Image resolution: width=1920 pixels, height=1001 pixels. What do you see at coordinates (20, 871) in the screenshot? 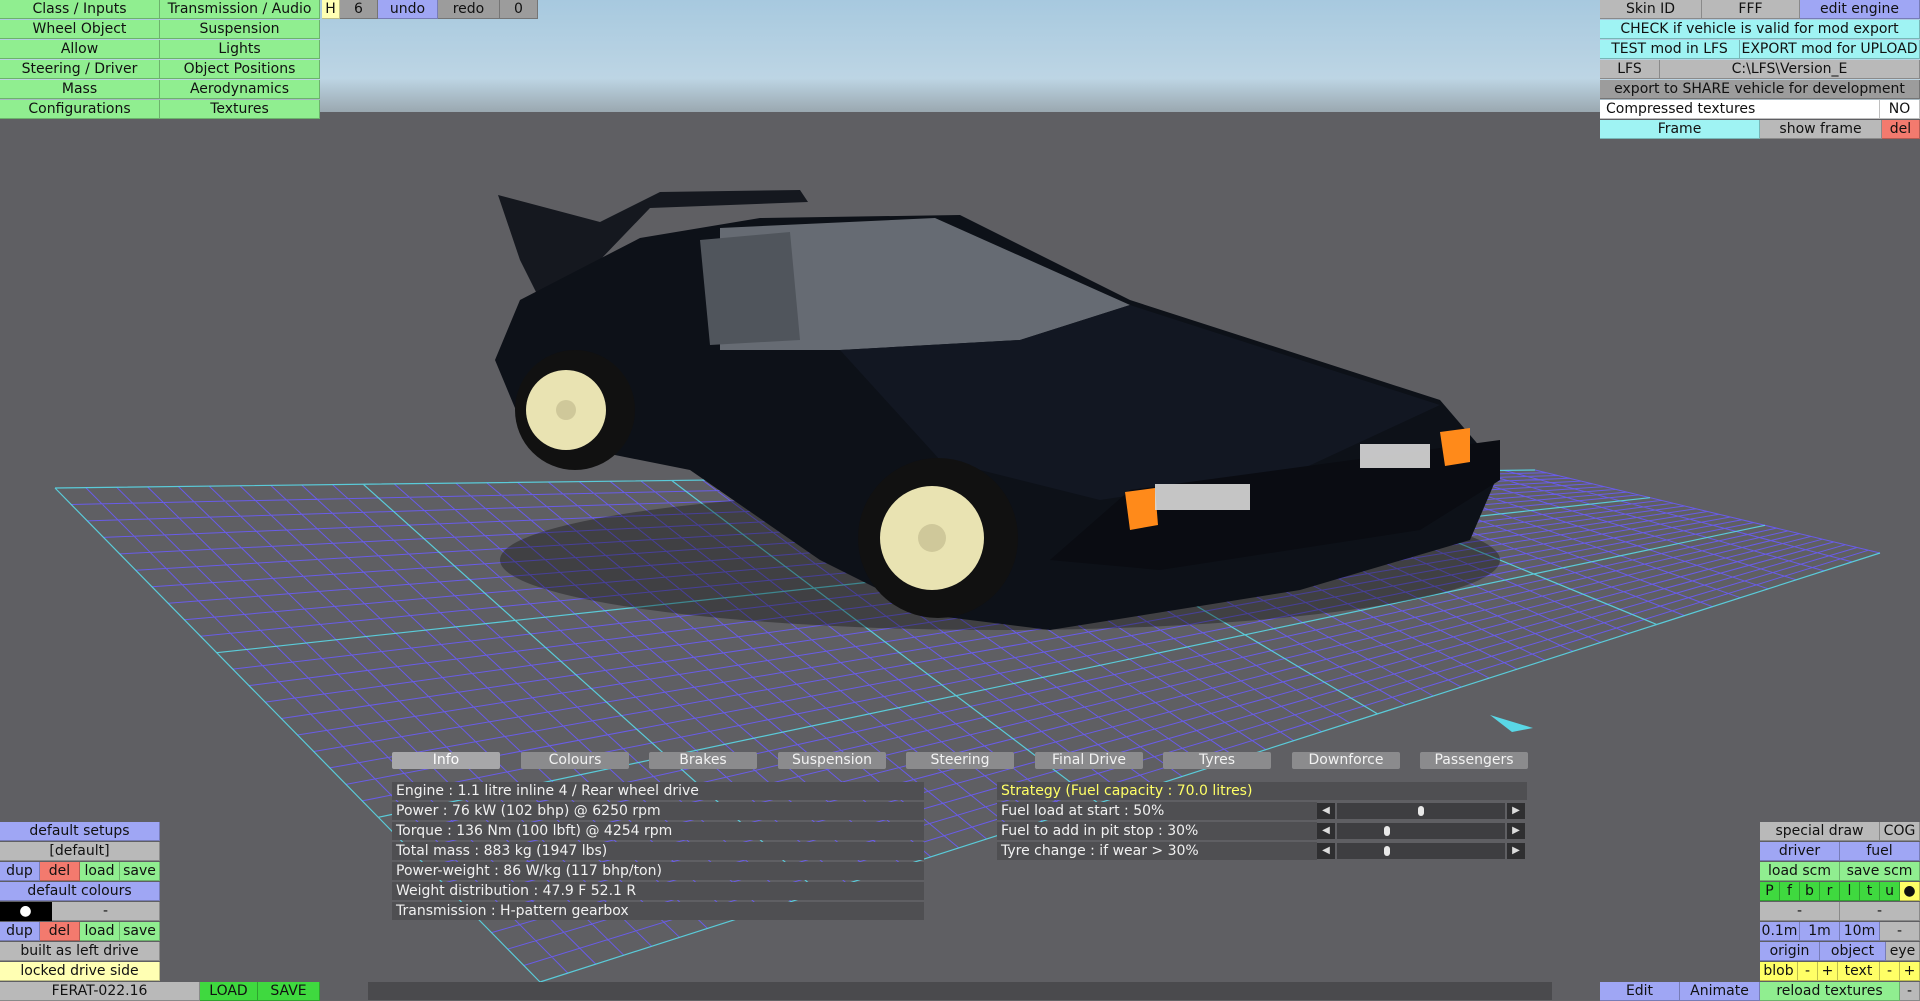
I see `setup-dup-button: dup` at bounding box center [20, 871].